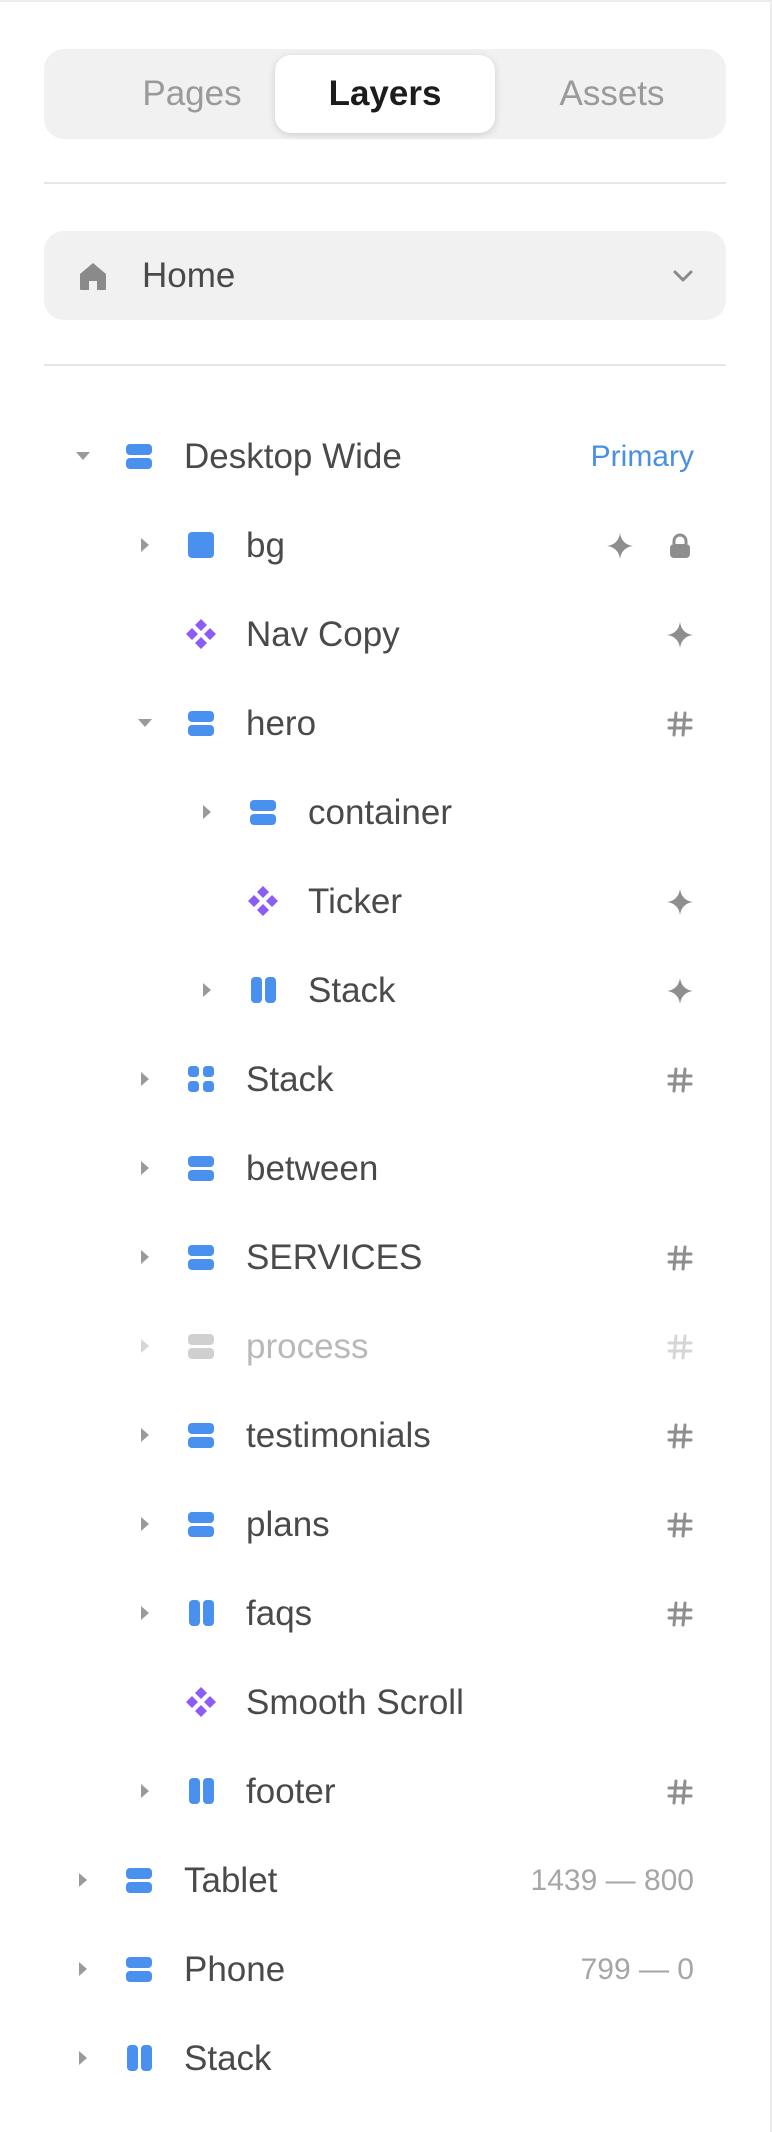 Image resolution: width=772 pixels, height=2132 pixels. Describe the element at coordinates (265, 545) in the screenshot. I see `layer-name: bg` at that location.